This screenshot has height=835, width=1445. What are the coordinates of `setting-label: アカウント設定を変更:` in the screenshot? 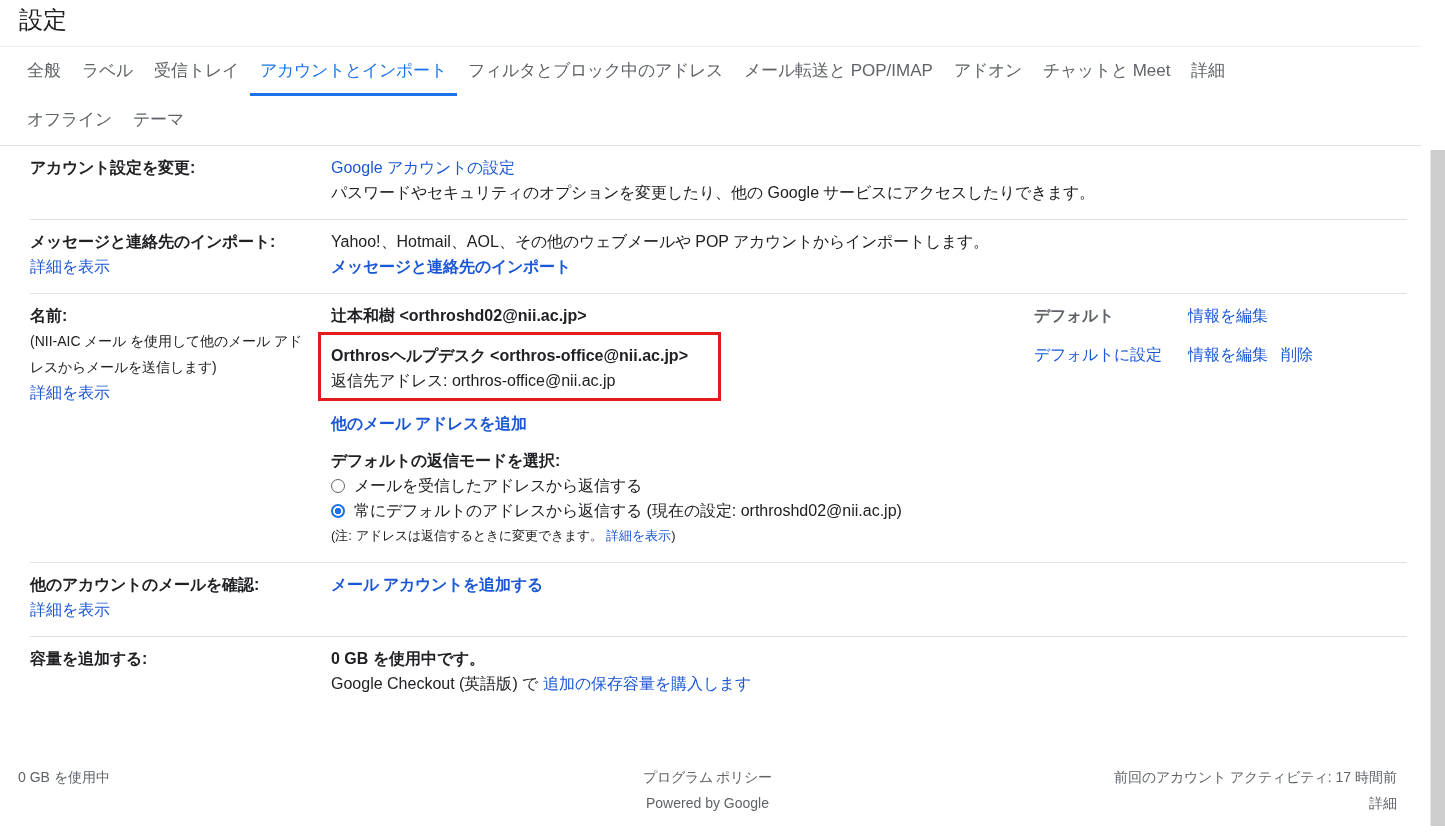 It's located at (113, 168).